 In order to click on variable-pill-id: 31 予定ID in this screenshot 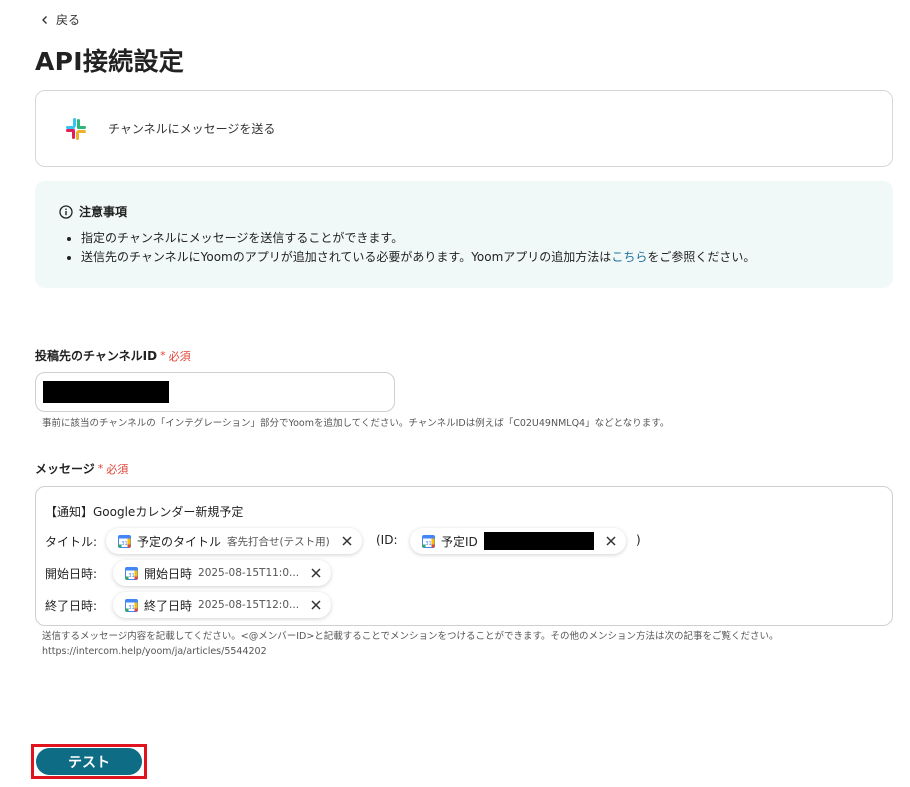, I will do `click(518, 541)`.